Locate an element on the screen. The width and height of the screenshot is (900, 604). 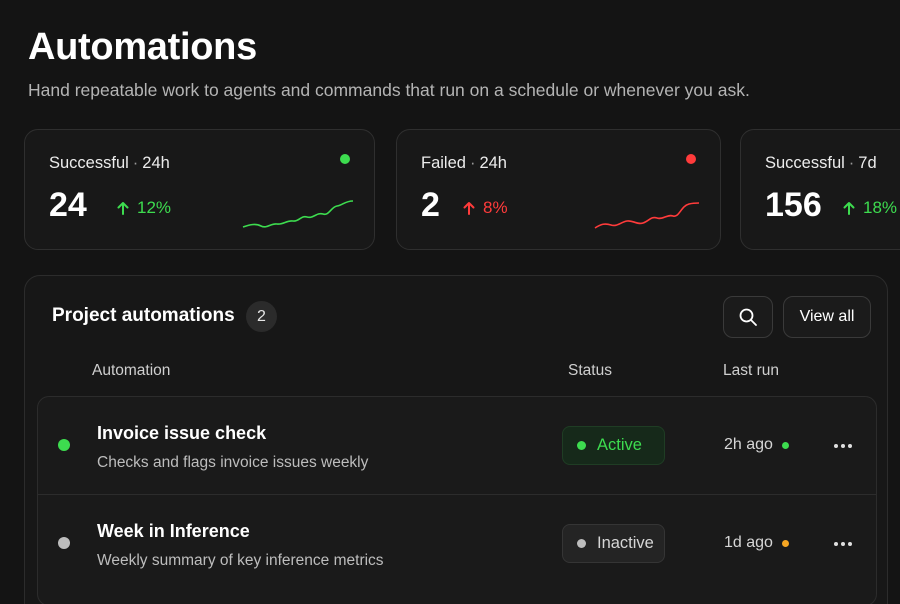
search-icon is located at coordinates (748, 317).